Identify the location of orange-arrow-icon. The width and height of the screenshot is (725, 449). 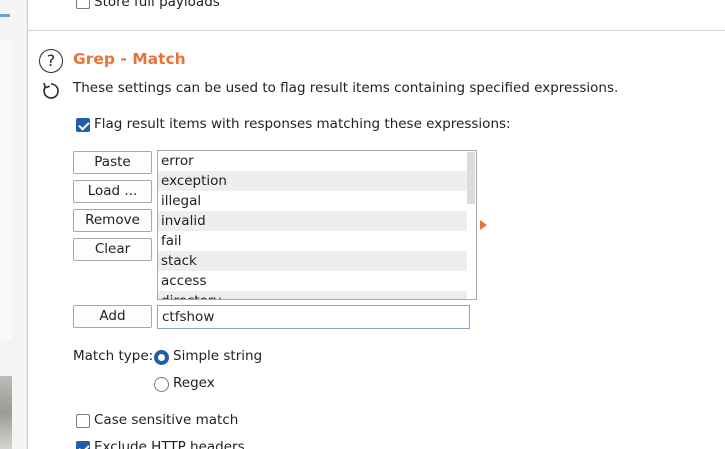
(483, 225).